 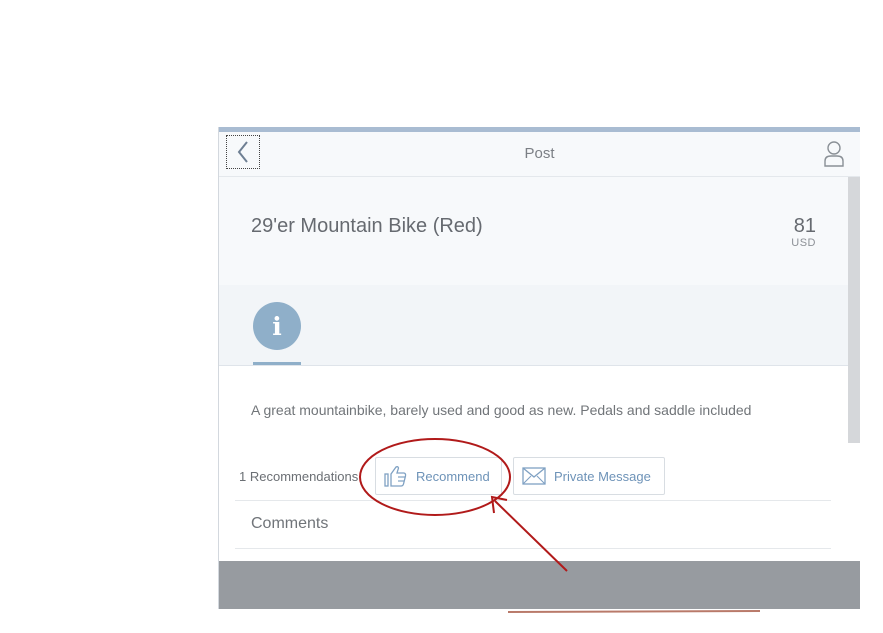 I want to click on bottom-edge-mark, so click(x=634, y=611).